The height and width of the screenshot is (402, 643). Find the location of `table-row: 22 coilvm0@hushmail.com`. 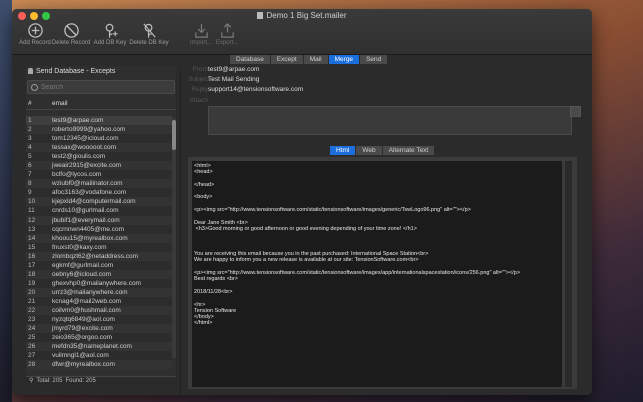

table-row: 22 coilvm0@hushmail.com is located at coordinates (99, 310).